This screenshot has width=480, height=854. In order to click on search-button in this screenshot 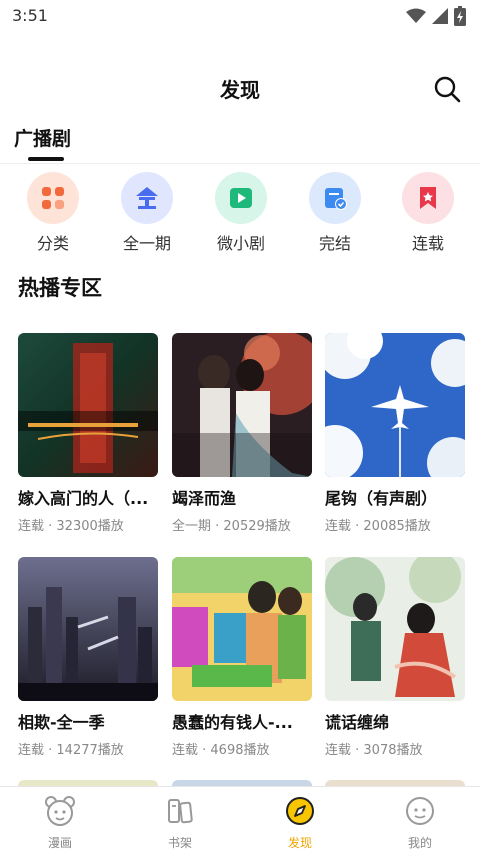, I will do `click(447, 89)`.